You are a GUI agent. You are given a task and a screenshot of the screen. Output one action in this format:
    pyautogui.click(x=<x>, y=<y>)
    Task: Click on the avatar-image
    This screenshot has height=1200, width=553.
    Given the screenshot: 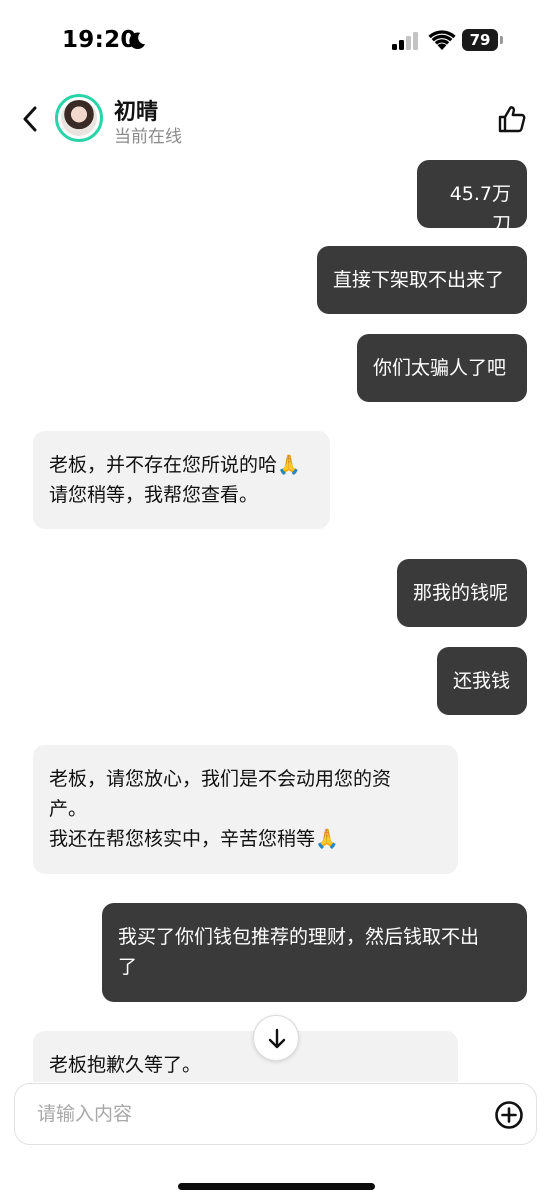 What is the action you would take?
    pyautogui.click(x=79, y=118)
    